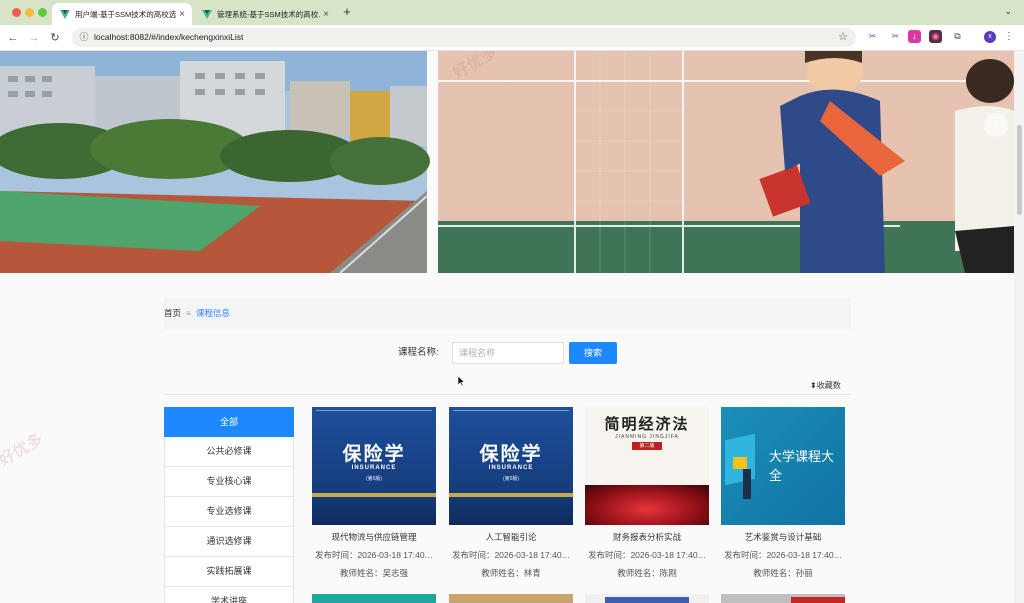 This screenshot has width=1024, height=603. Describe the element at coordinates (647, 437) in the screenshot. I see `cover-subtitle: JIANMING JINGJIFA` at that location.